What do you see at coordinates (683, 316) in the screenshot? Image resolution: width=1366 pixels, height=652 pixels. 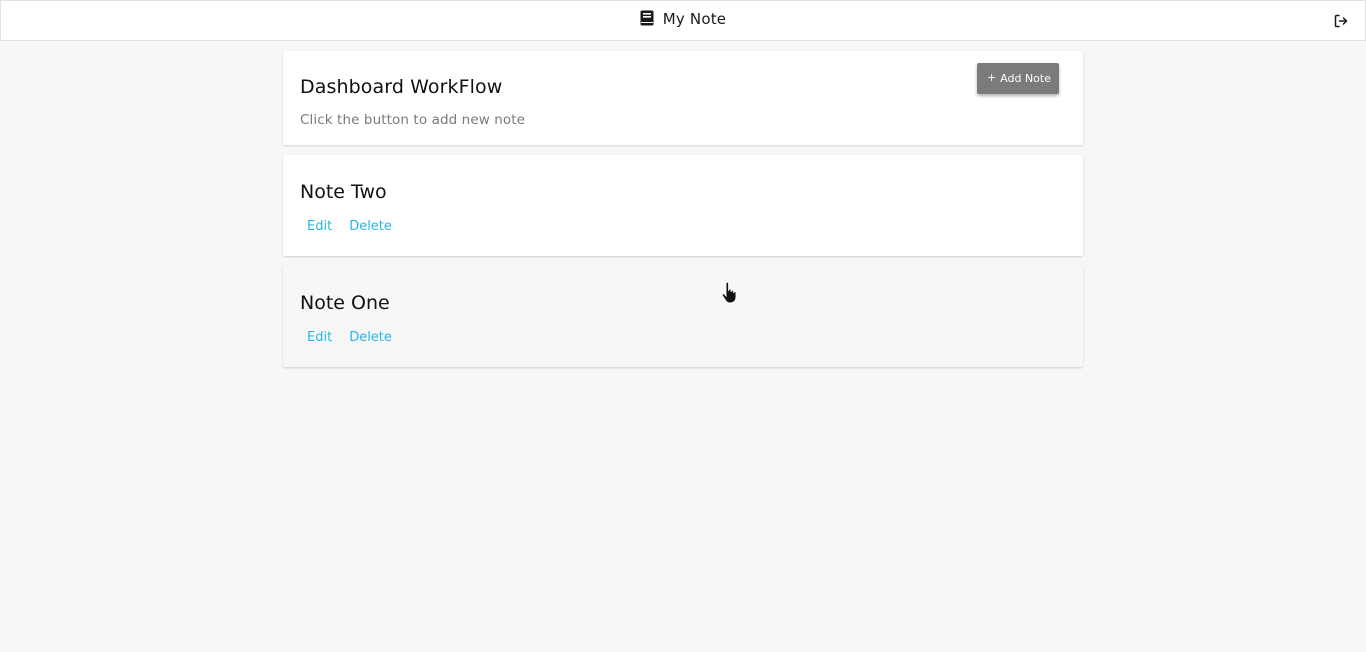 I see `note-card: Note One Edit Delete` at bounding box center [683, 316].